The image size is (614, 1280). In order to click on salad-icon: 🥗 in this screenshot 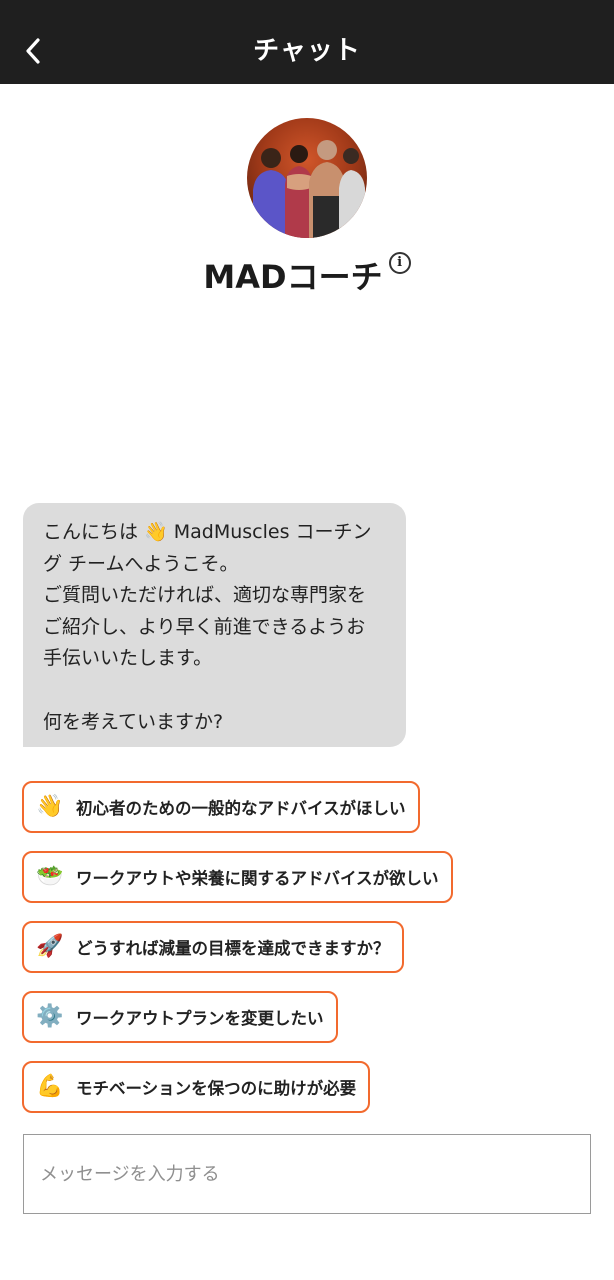, I will do `click(50, 876)`.